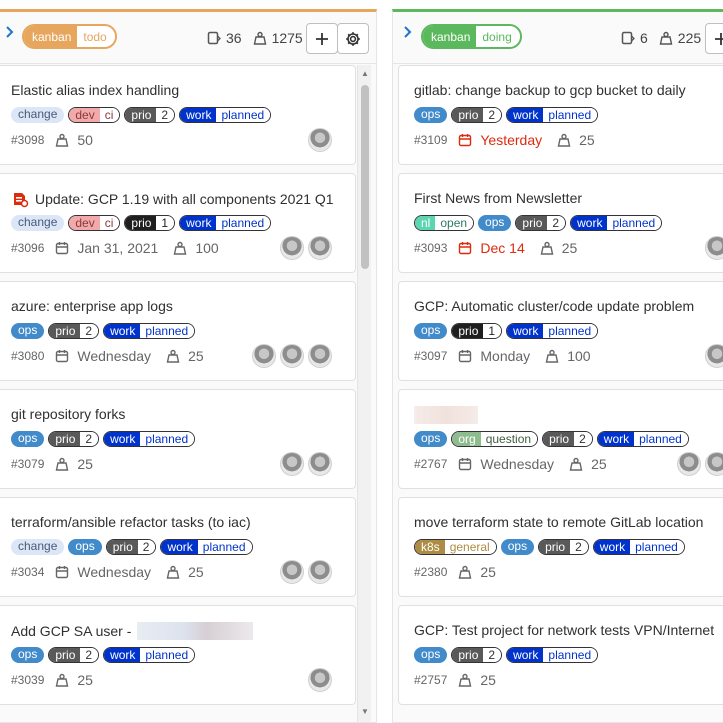 The image size is (723, 723). Describe the element at coordinates (444, 223) in the screenshot. I see `scoped-label-nl: nl open` at that location.